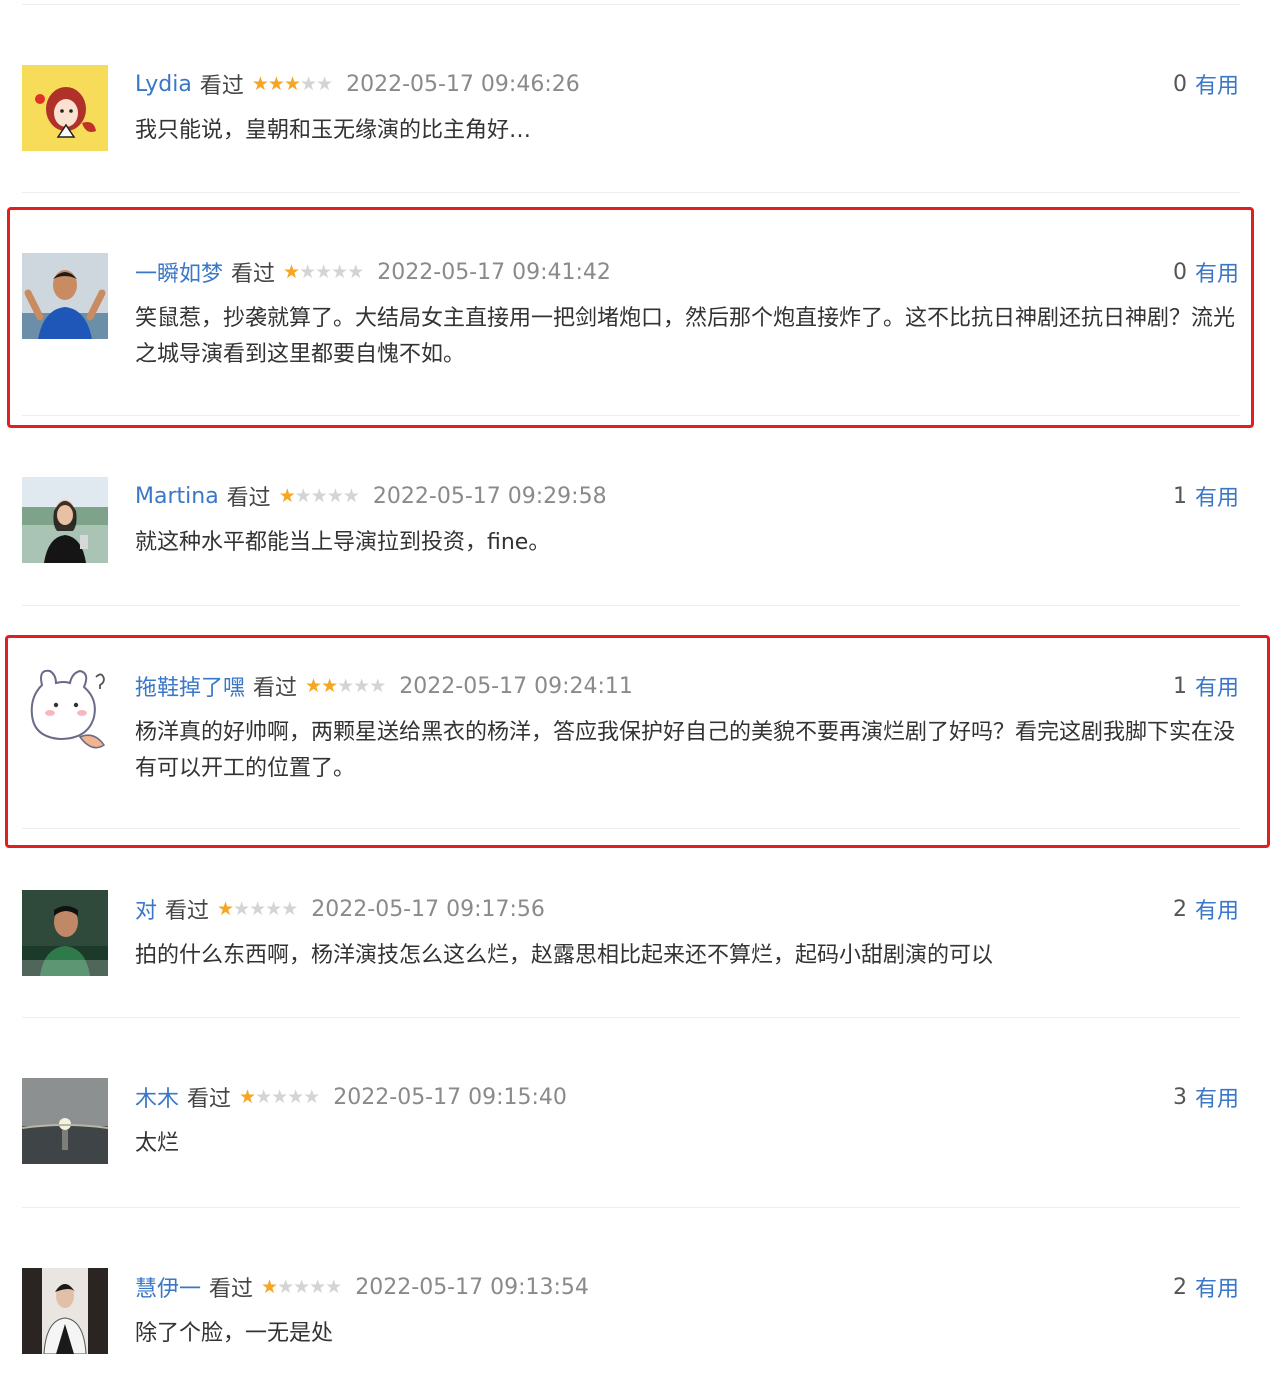  I want to click on comment-text: 太烂, so click(157, 1143).